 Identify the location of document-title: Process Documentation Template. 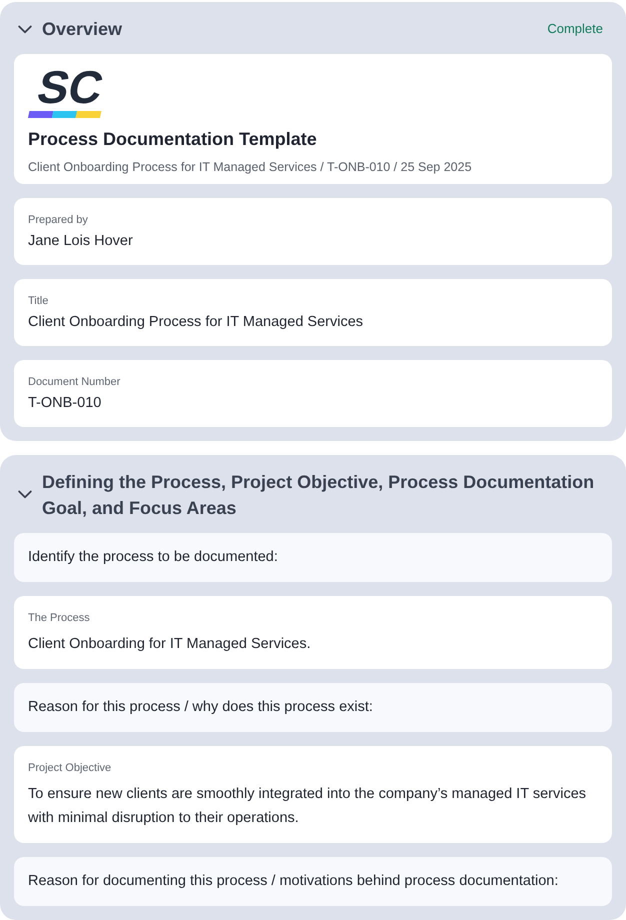
(173, 139).